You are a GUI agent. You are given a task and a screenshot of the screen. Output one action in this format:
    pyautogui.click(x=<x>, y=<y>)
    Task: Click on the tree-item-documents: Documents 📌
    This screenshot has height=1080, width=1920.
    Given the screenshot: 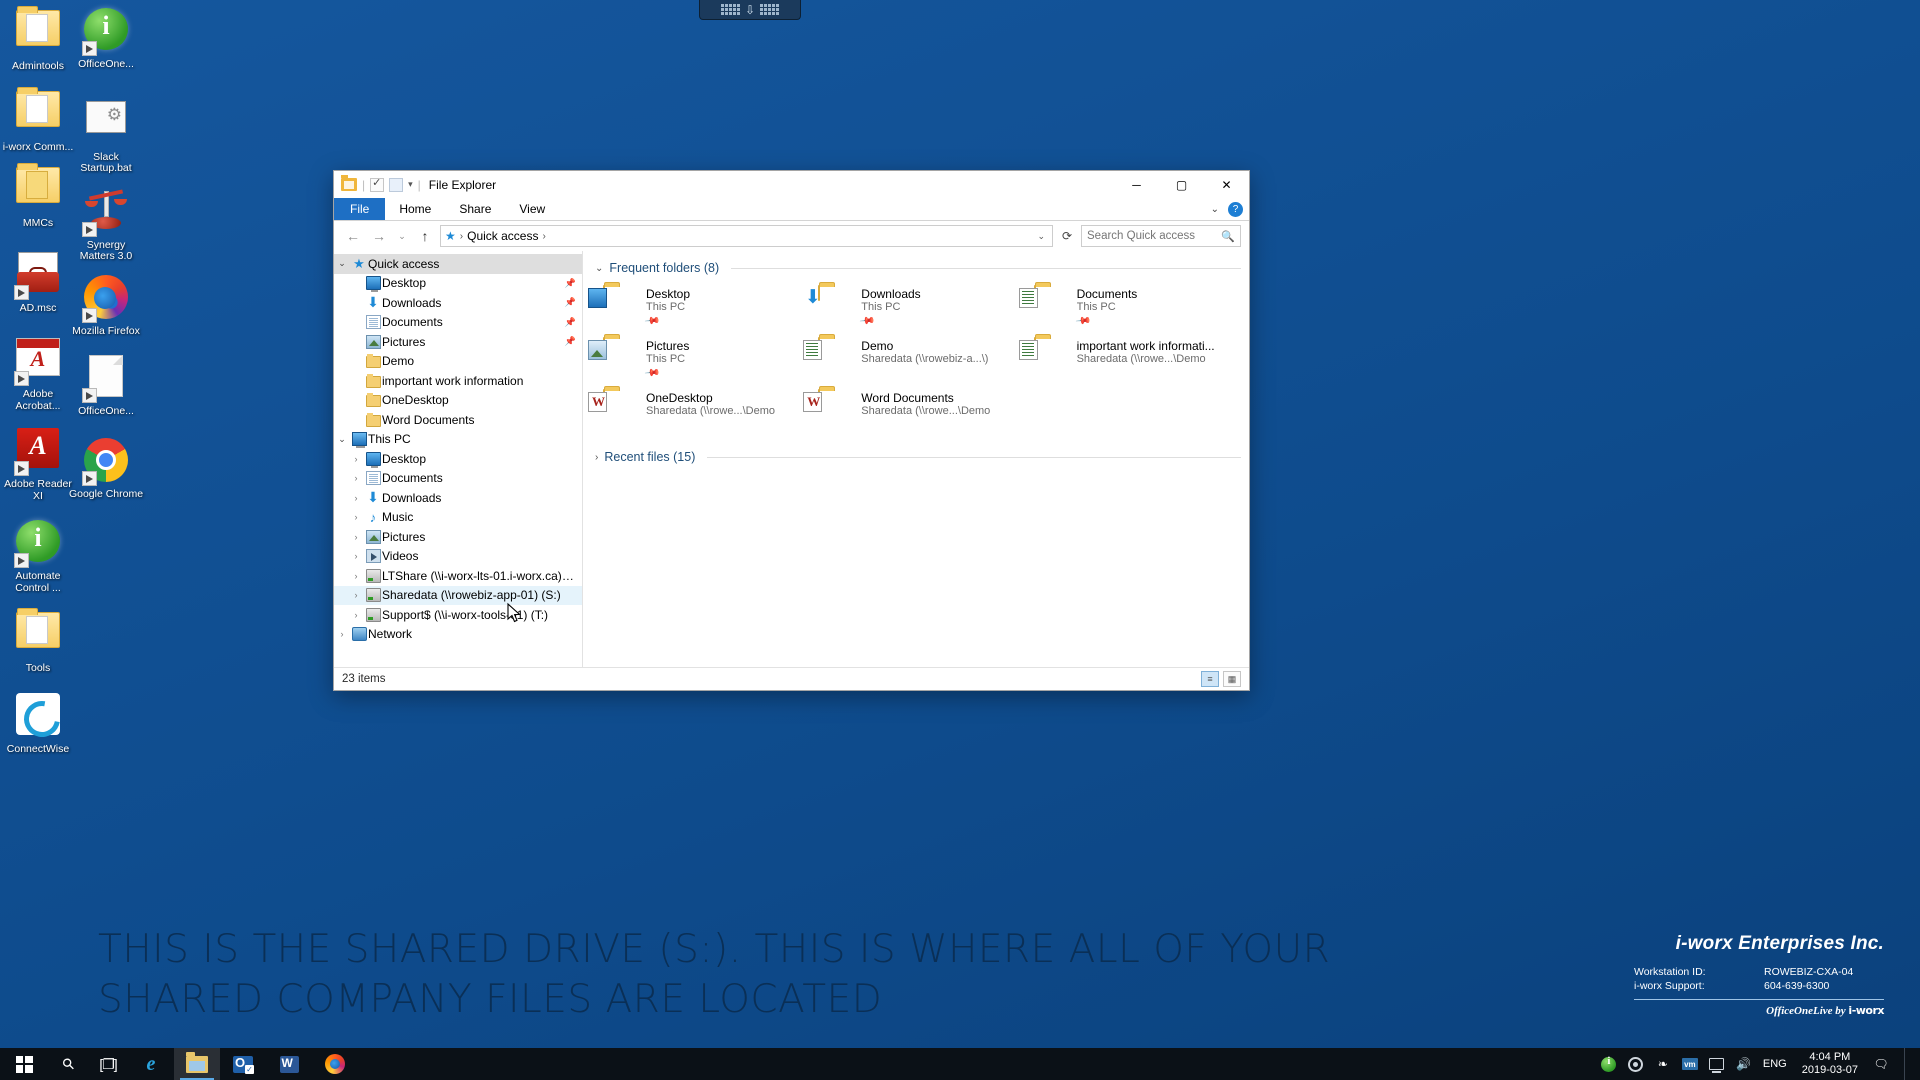 What is the action you would take?
    pyautogui.click(x=458, y=323)
    